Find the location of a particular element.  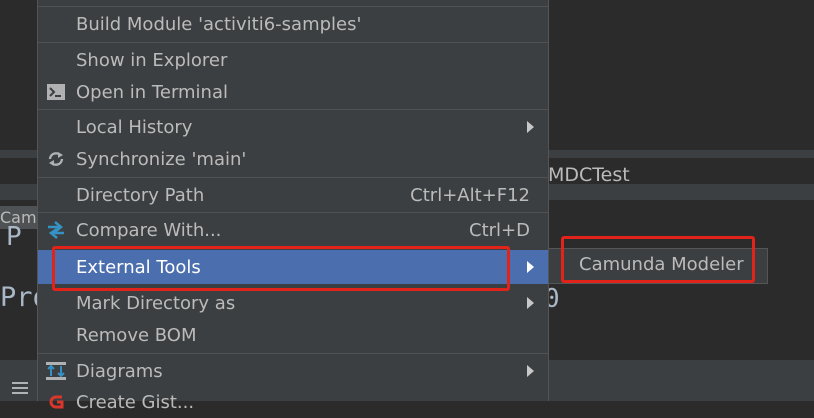

menu-item-shortcut: Ctrl+D is located at coordinates (499, 230).